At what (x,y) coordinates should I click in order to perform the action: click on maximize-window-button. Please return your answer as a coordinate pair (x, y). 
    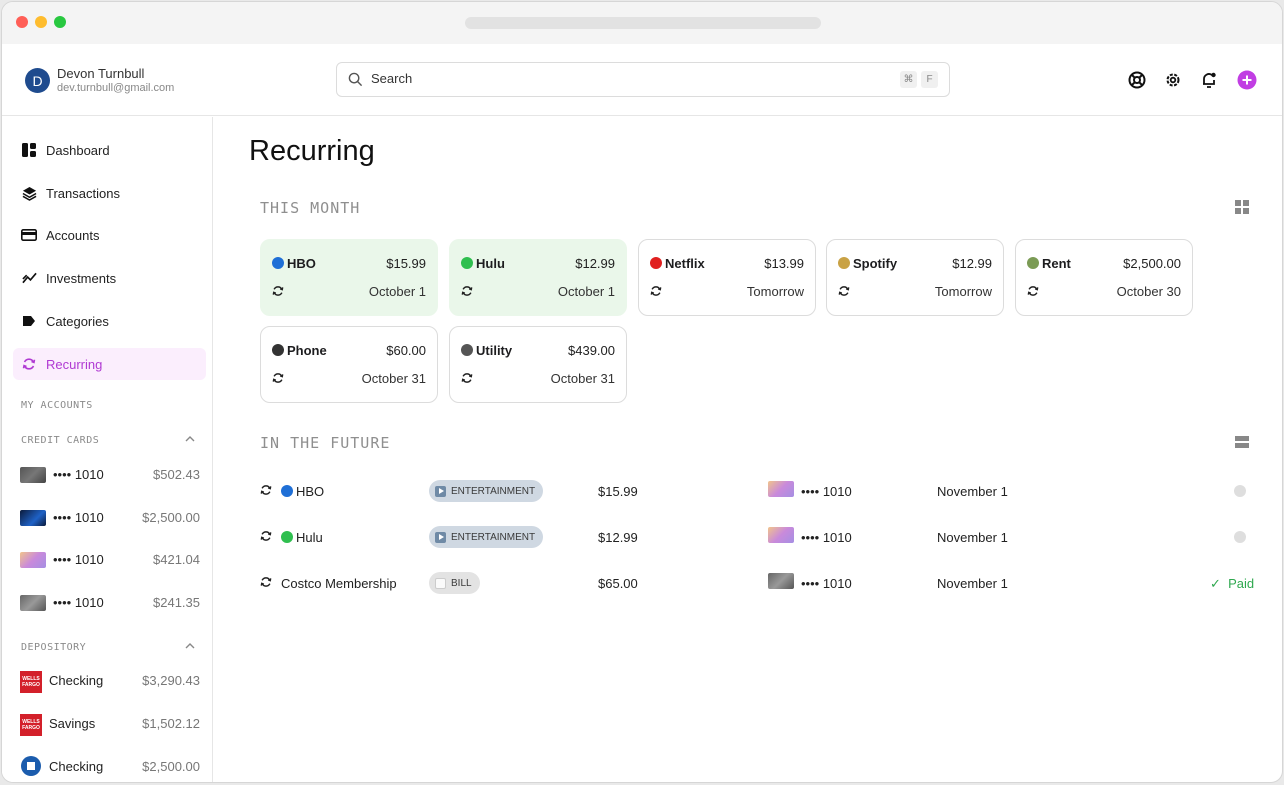
    Looking at the image, I should click on (60, 22).